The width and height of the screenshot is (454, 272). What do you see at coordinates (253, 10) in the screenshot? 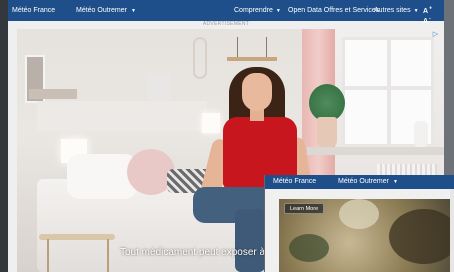
I see `nav-link-comprendre-label: Comprendre` at bounding box center [253, 10].